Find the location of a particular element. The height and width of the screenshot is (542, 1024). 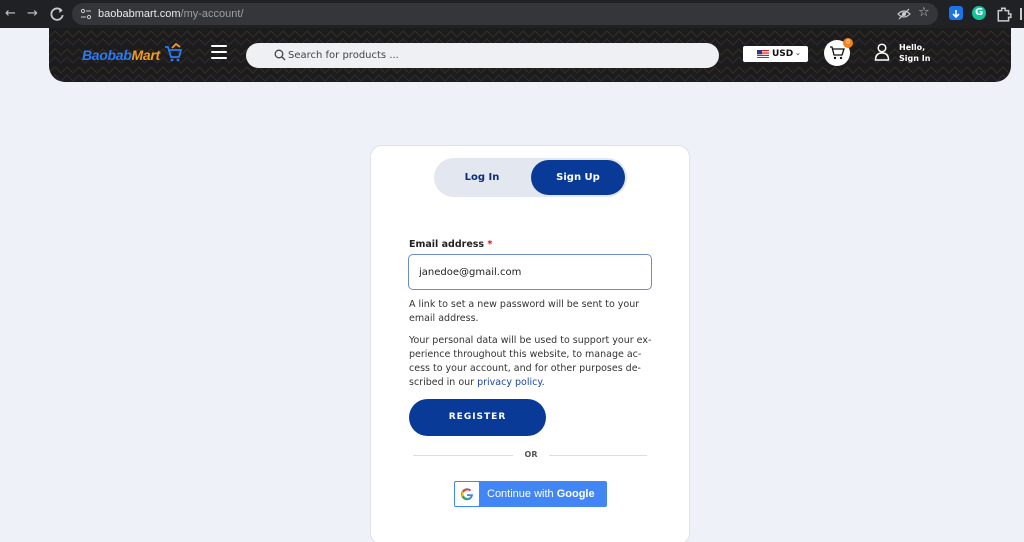

google-logo-box is located at coordinates (467, 494).